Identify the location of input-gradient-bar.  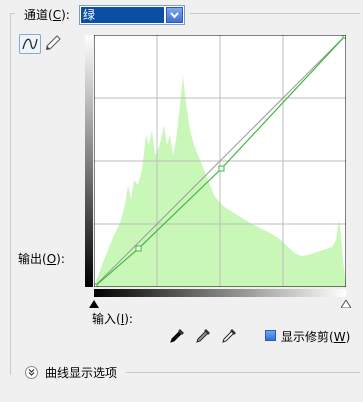
(220, 293).